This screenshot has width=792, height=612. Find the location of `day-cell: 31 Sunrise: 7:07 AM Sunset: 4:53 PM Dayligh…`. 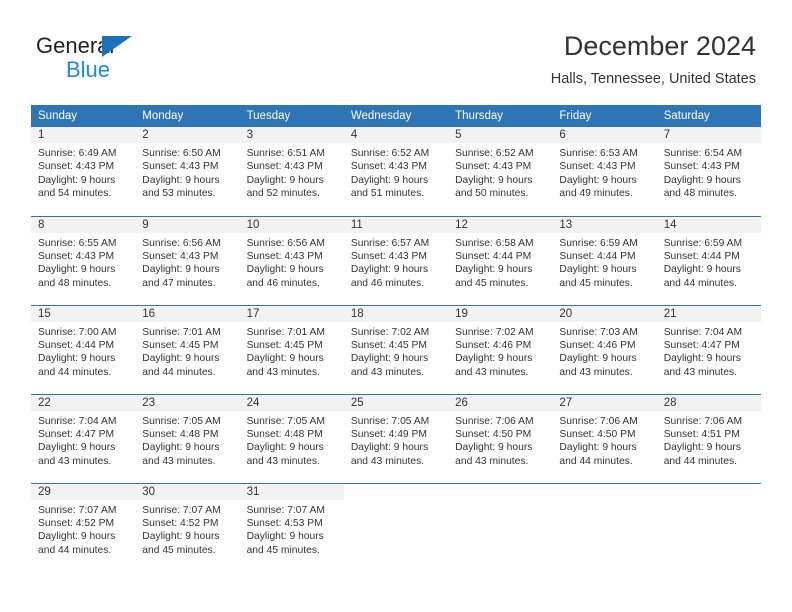

day-cell: 31 Sunrise: 7:07 AM Sunset: 4:53 PM Dayligh… is located at coordinates (291, 527).